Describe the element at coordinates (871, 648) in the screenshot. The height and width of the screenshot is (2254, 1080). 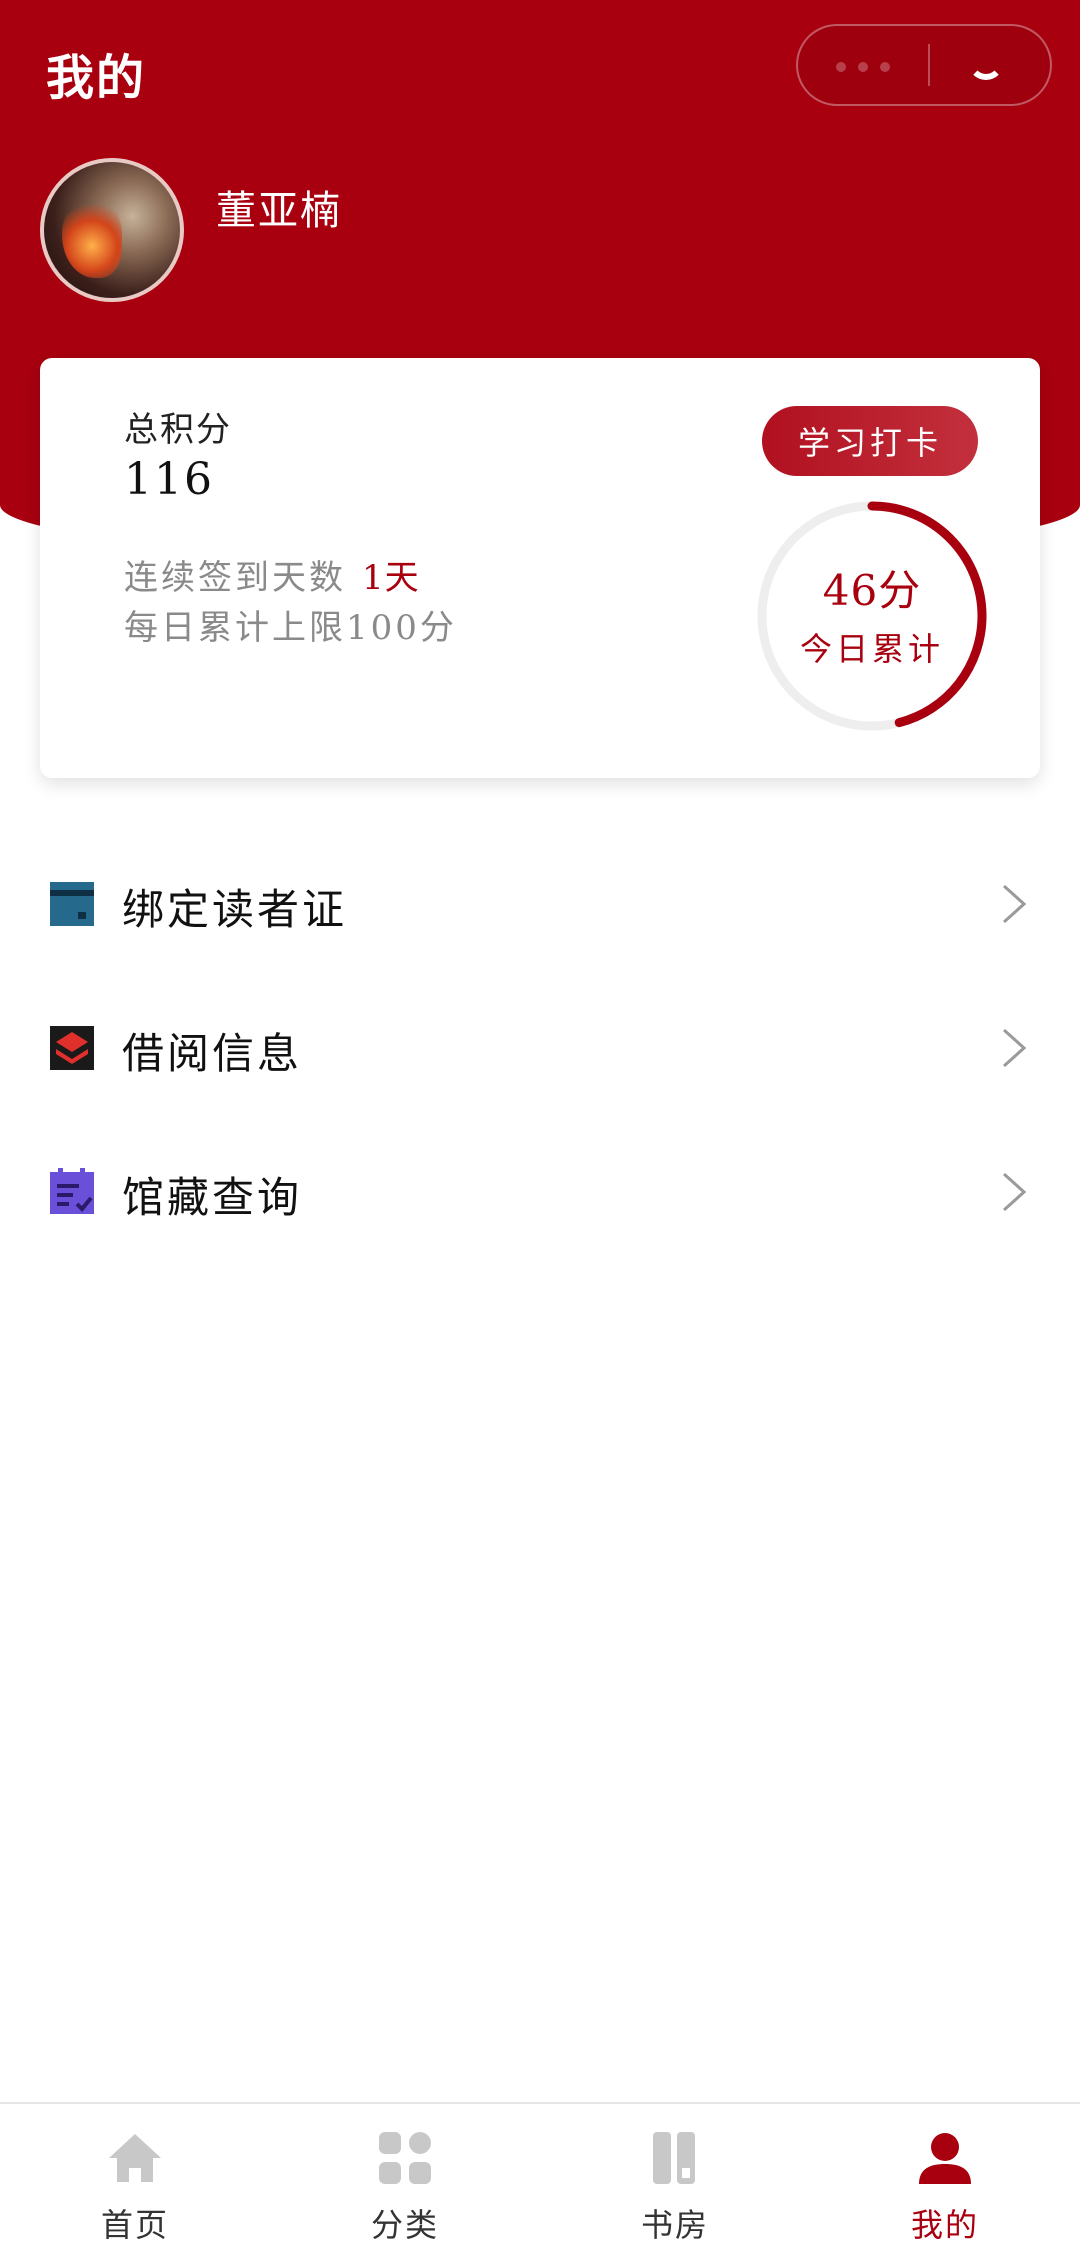
I see `today-score-label: 今日累计` at that location.